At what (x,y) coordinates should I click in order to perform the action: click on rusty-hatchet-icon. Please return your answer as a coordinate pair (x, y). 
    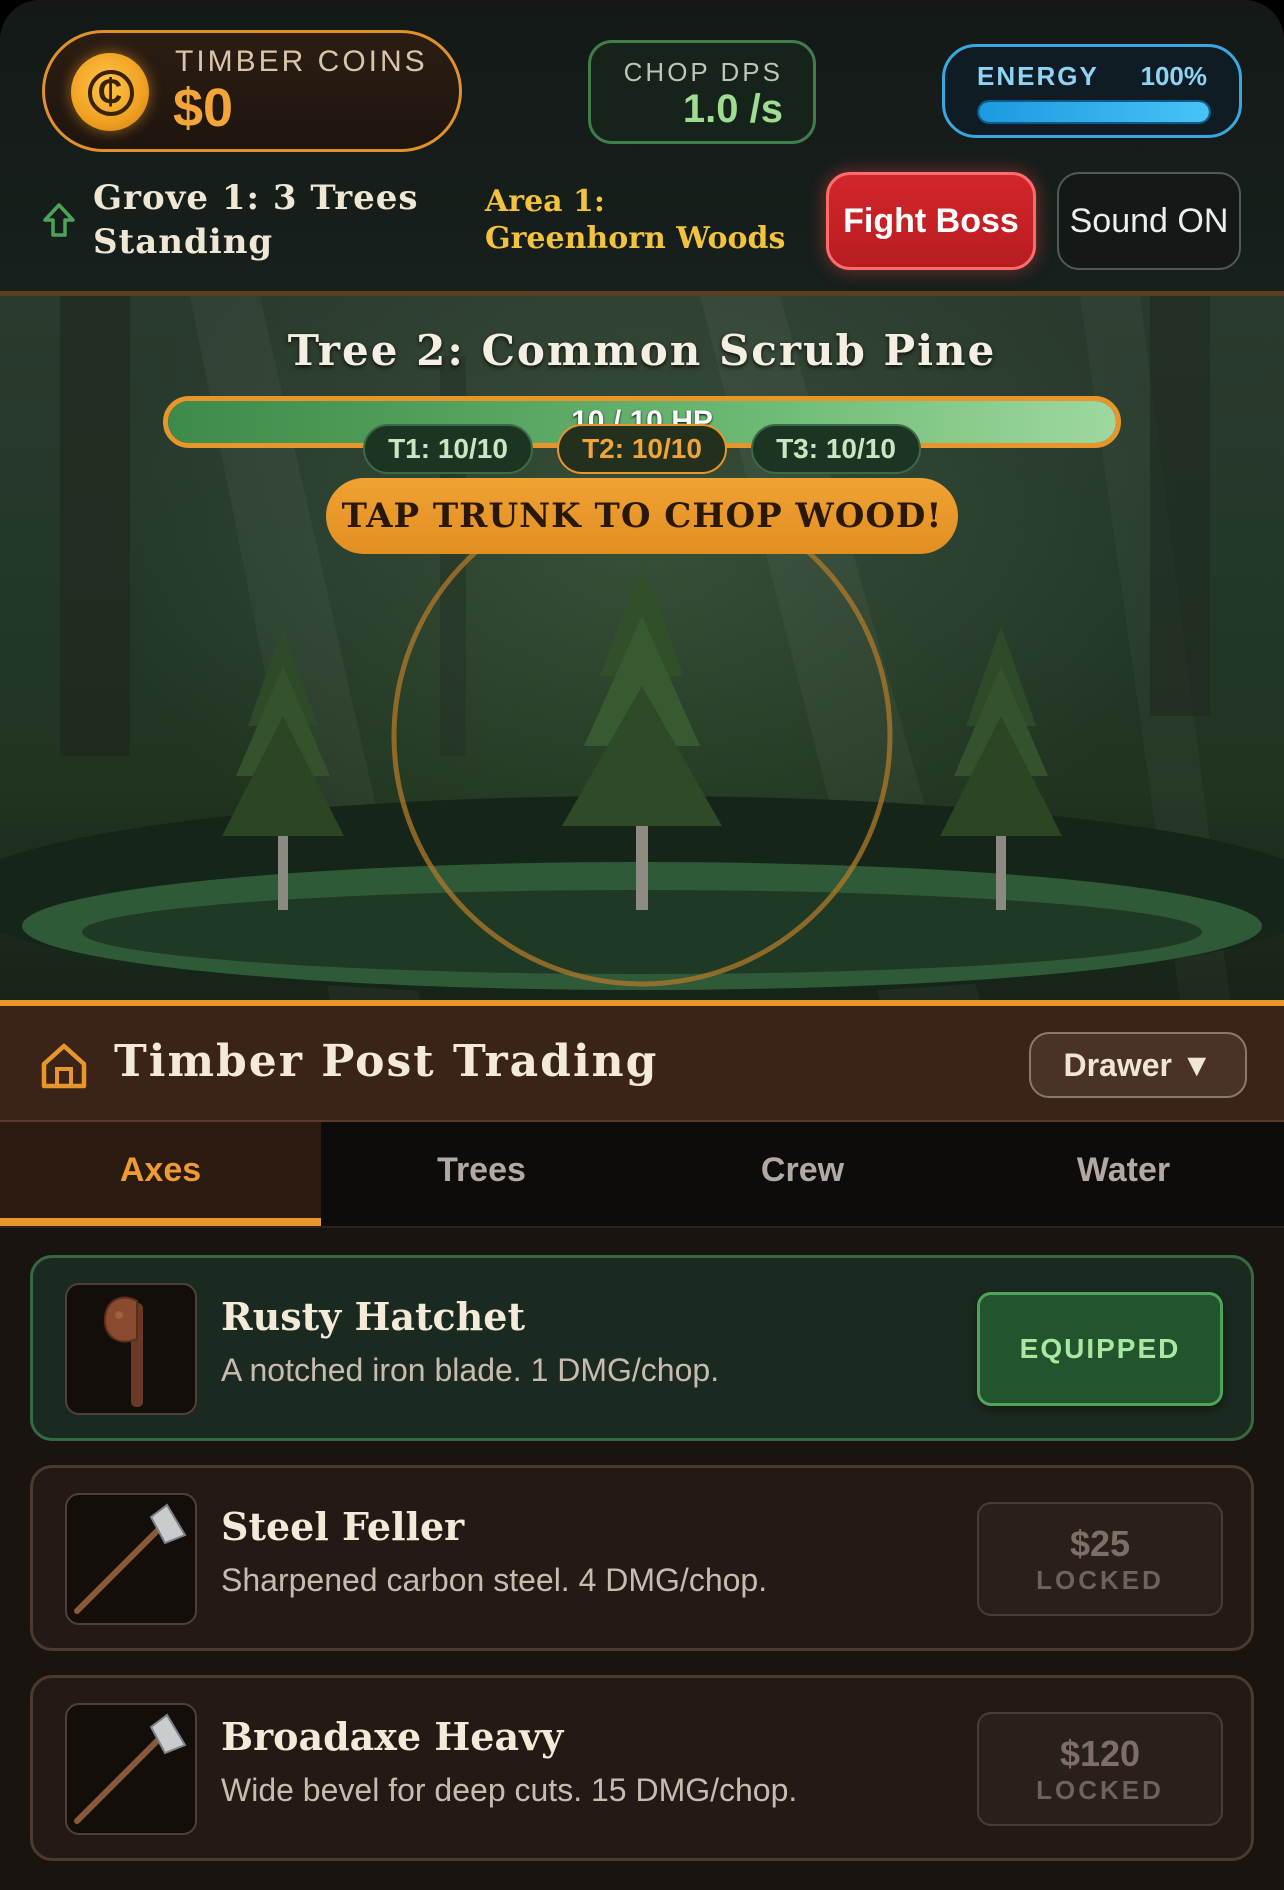
    Looking at the image, I should click on (131, 1349).